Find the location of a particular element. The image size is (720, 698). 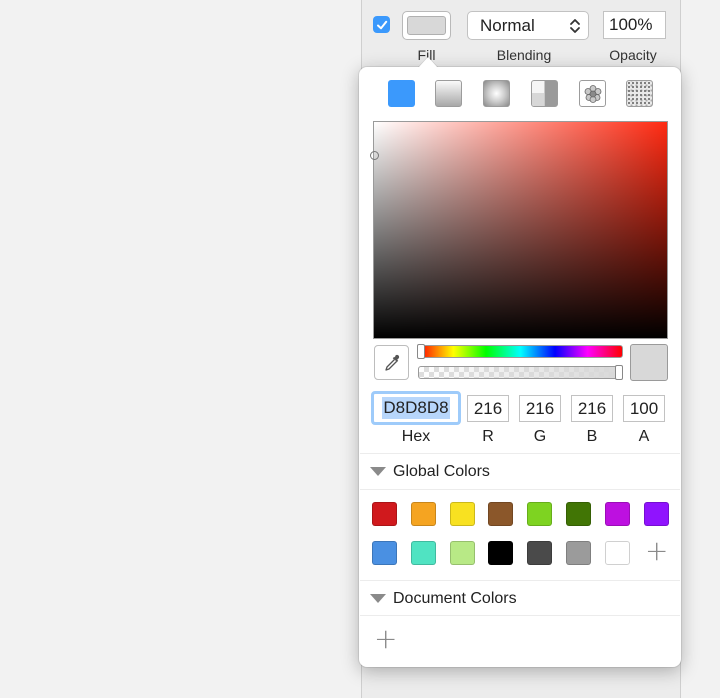

pattern-fill-icon is located at coordinates (592, 93).